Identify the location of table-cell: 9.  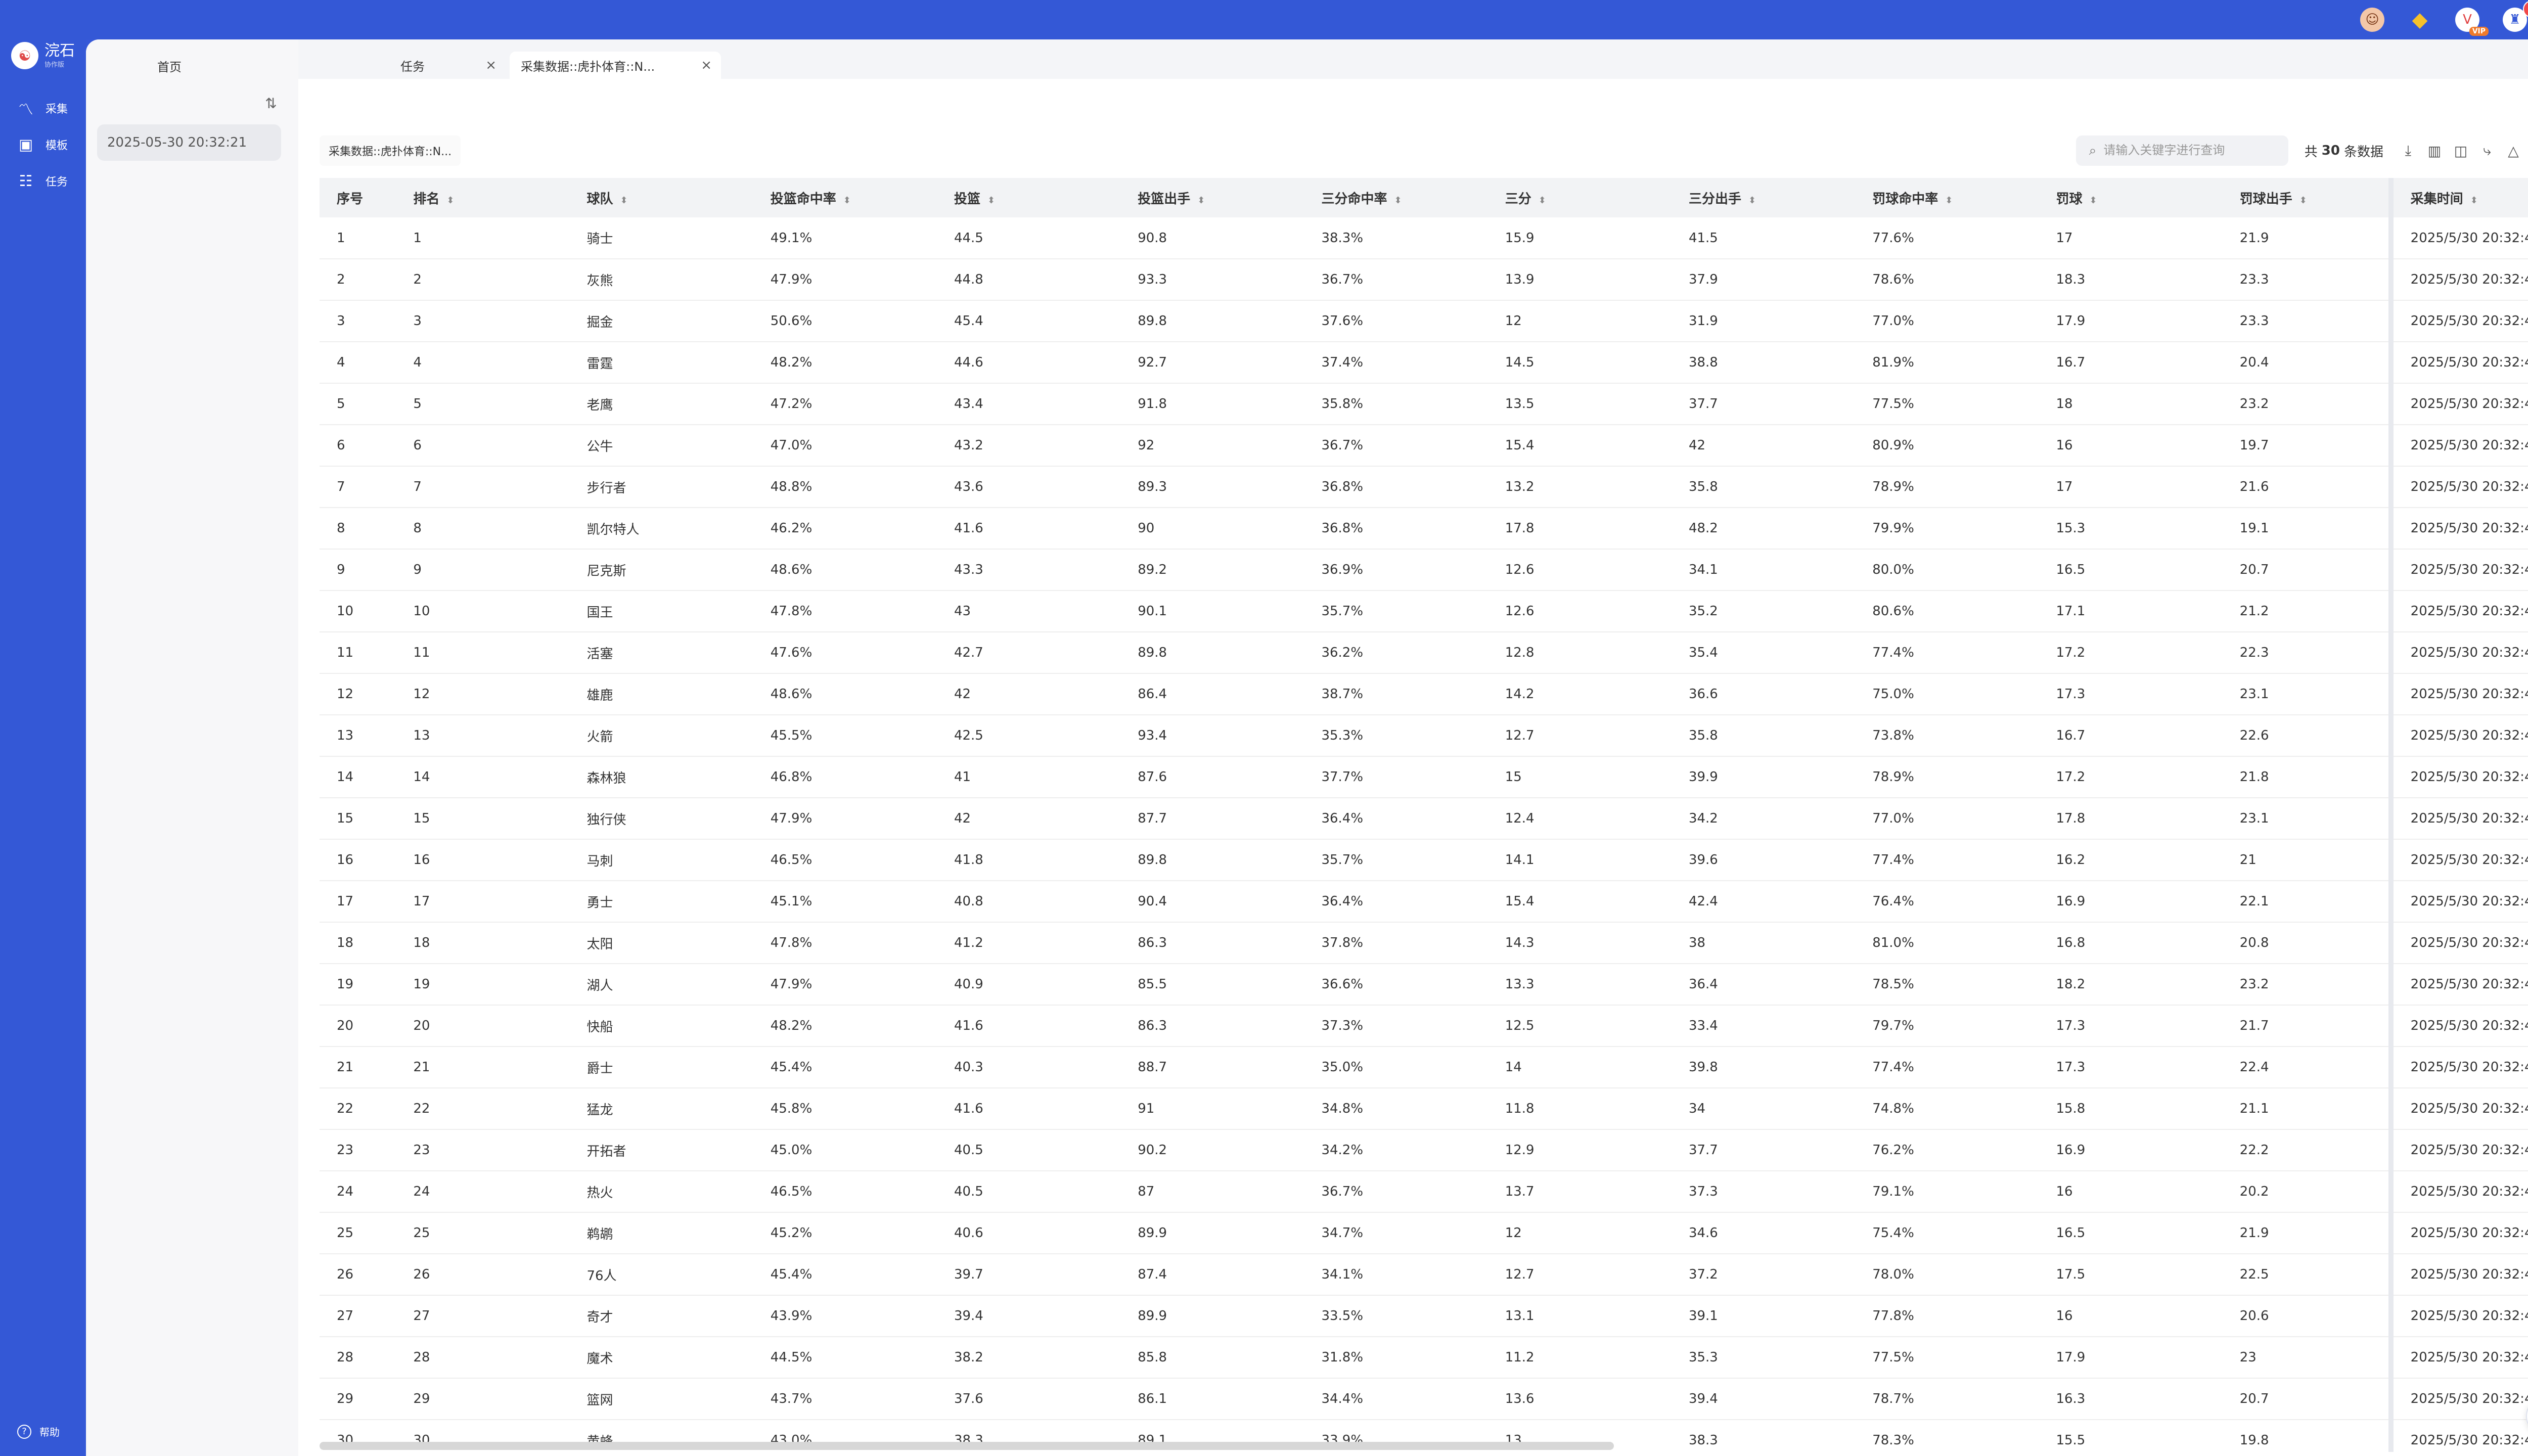
(483, 570).